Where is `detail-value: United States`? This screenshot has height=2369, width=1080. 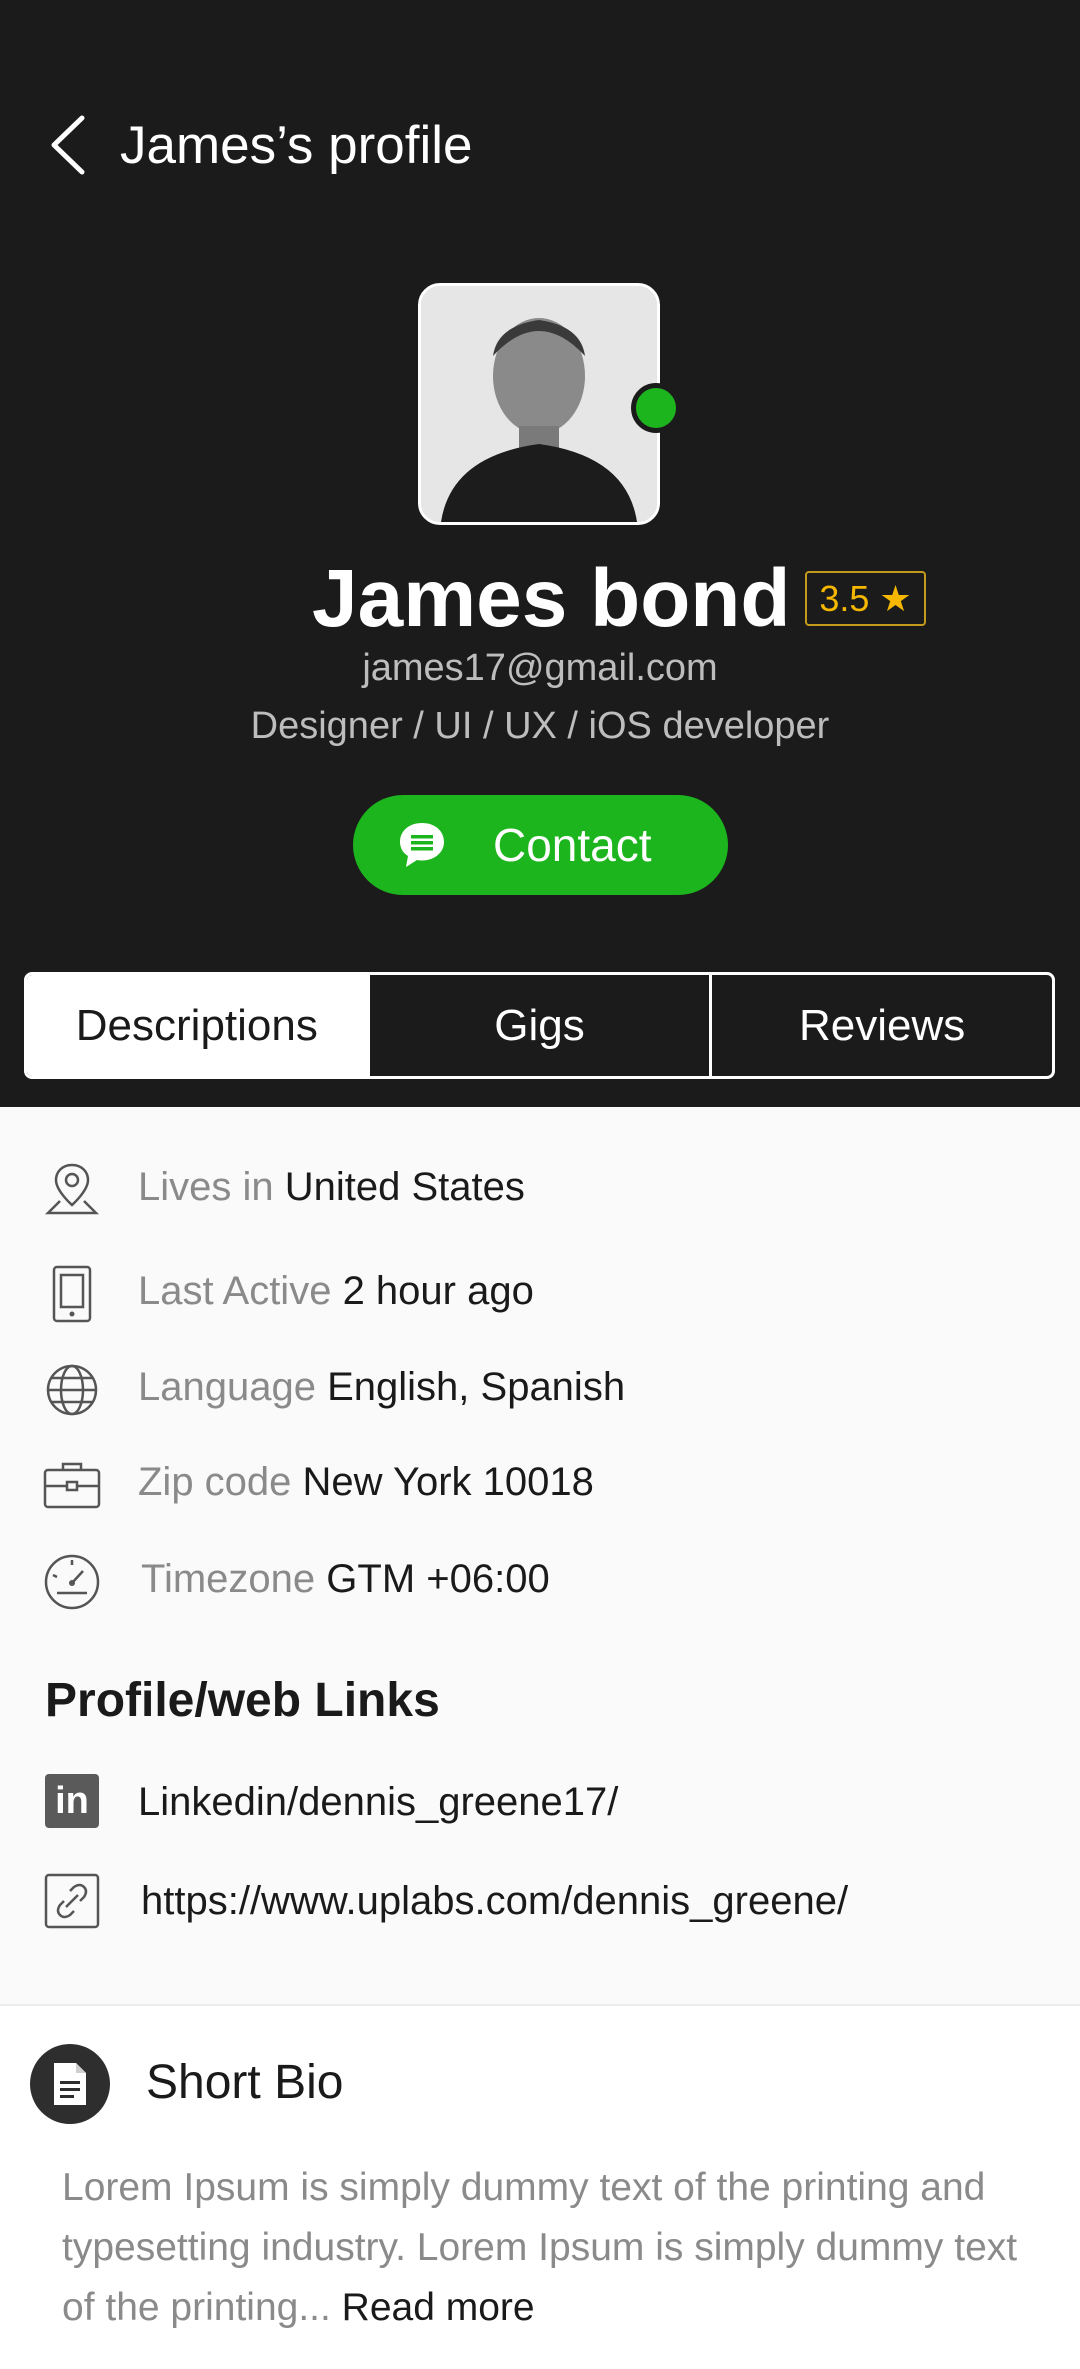 detail-value: United States is located at coordinates (404, 1187).